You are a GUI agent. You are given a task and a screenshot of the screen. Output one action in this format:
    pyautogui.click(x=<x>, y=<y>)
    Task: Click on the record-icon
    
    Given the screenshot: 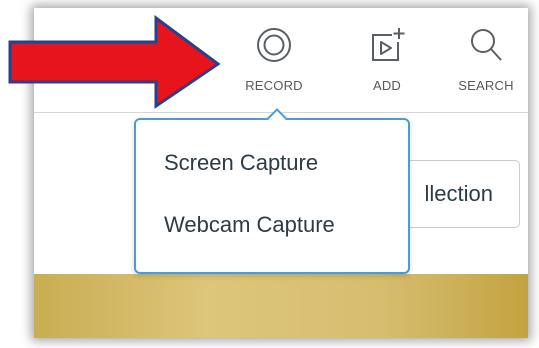 What is the action you would take?
    pyautogui.click(x=274, y=45)
    